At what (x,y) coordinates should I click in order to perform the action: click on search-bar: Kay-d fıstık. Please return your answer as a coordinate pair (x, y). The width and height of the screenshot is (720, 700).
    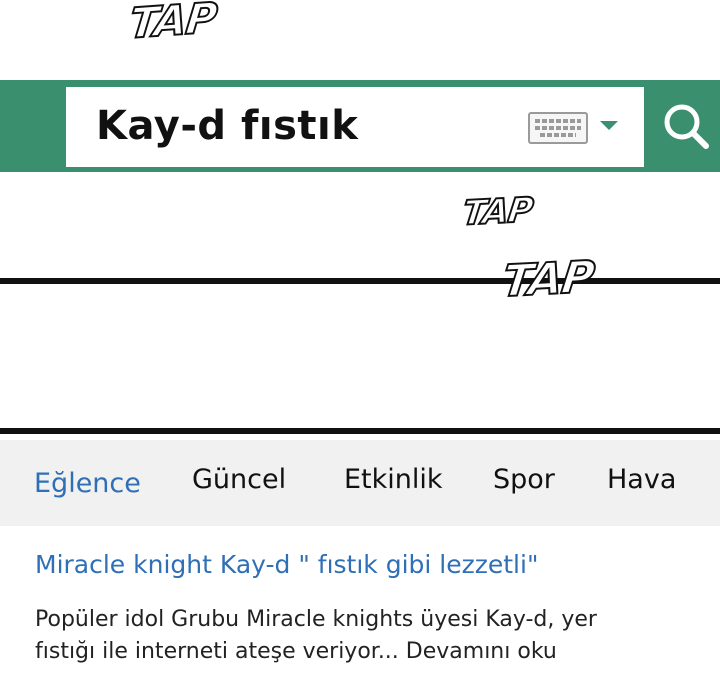
    Looking at the image, I should click on (360, 126).